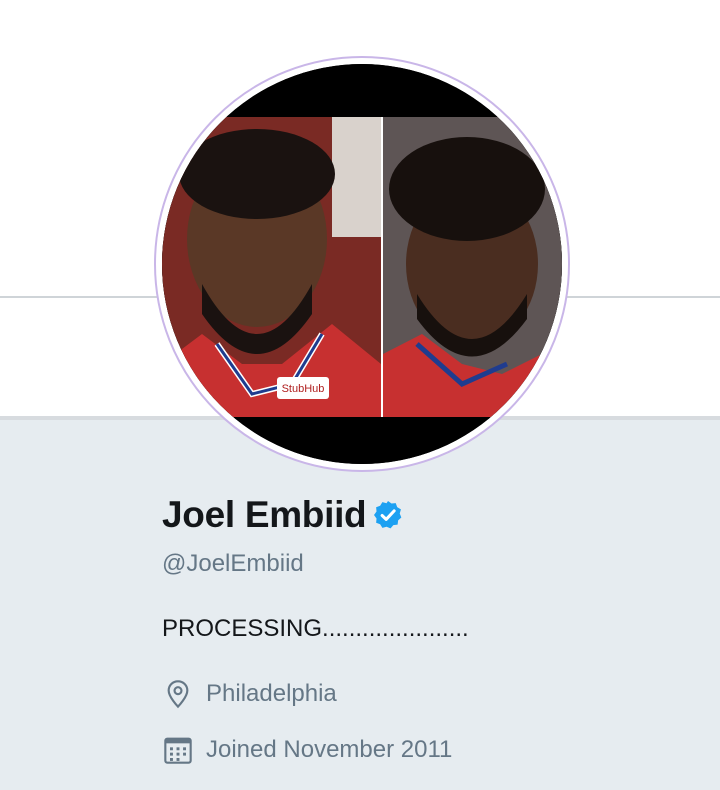 This screenshot has height=790, width=720. What do you see at coordinates (388, 515) in the screenshot?
I see `verified-badge-icon` at bounding box center [388, 515].